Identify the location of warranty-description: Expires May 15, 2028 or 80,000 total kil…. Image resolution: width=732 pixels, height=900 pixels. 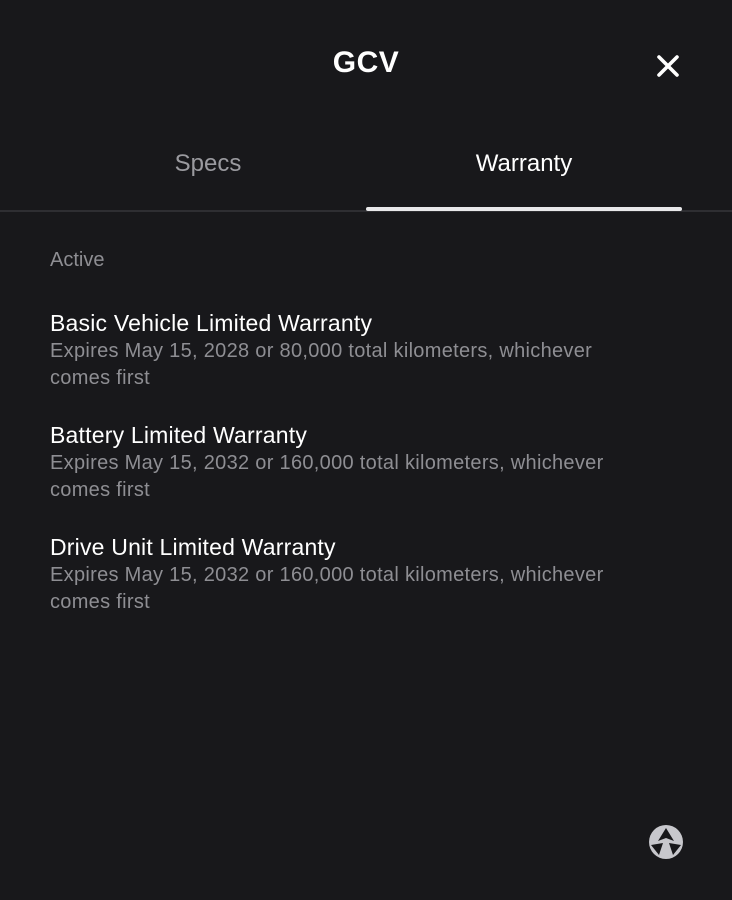
(321, 364).